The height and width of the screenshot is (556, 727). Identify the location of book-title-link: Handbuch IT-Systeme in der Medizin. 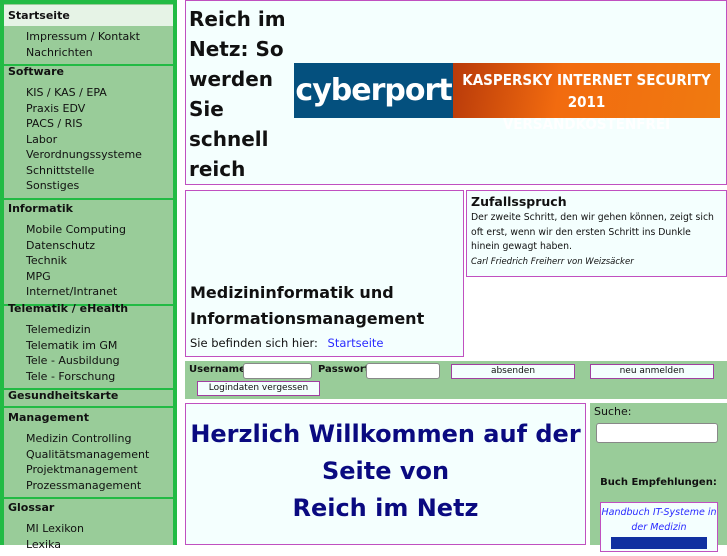
(659, 520).